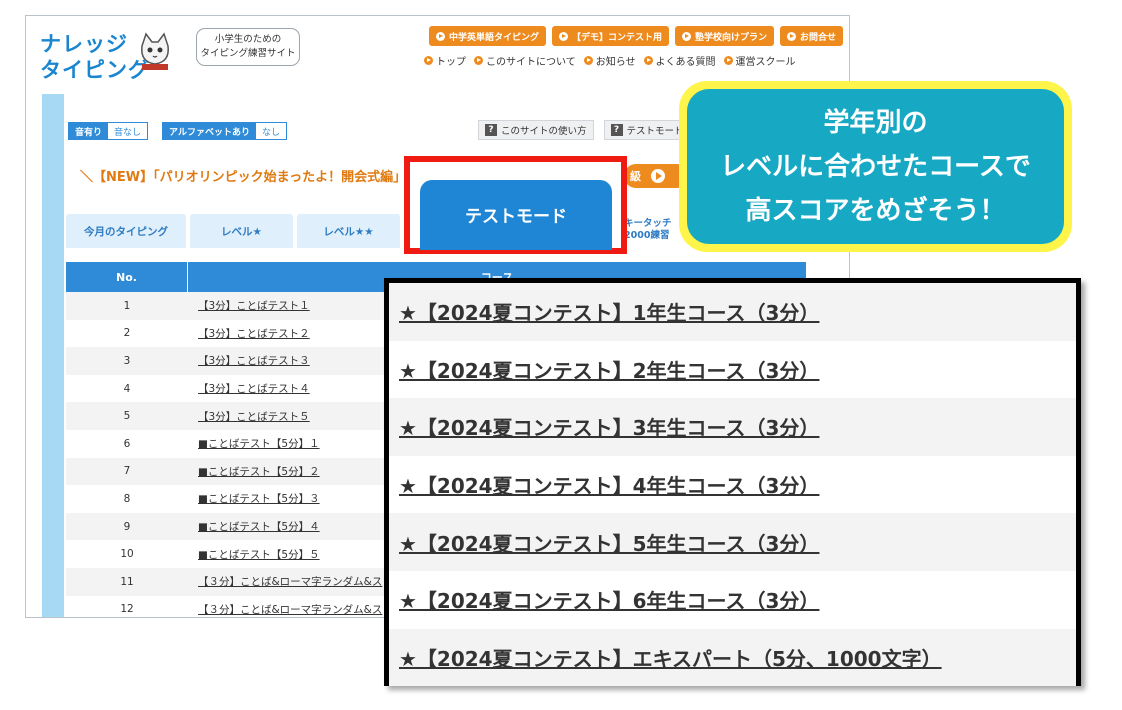  What do you see at coordinates (127, 526) in the screenshot?
I see `row-number: 9` at bounding box center [127, 526].